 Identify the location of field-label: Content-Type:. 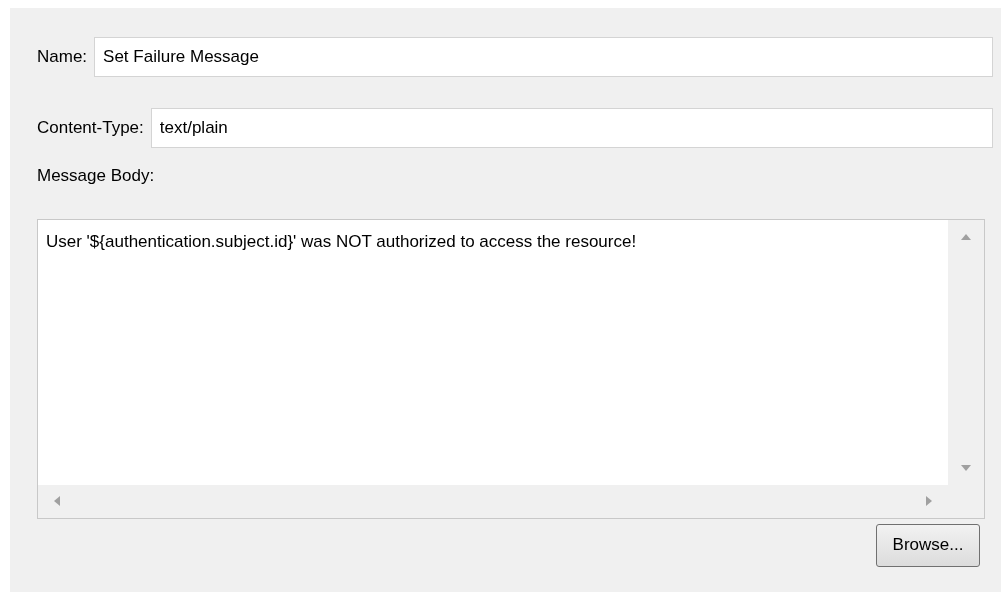
(90, 128).